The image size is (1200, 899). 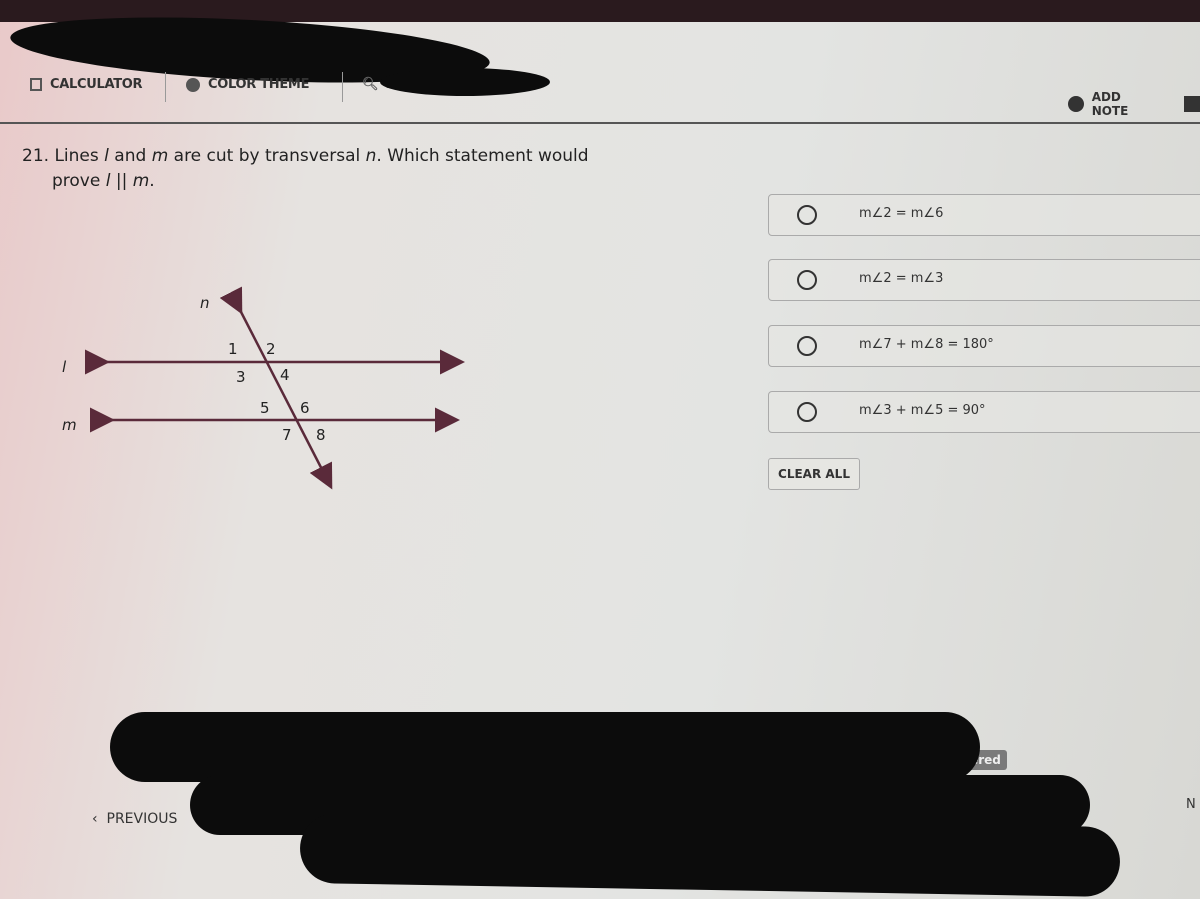 What do you see at coordinates (64, 367) in the screenshot?
I see `label-l: l` at bounding box center [64, 367].